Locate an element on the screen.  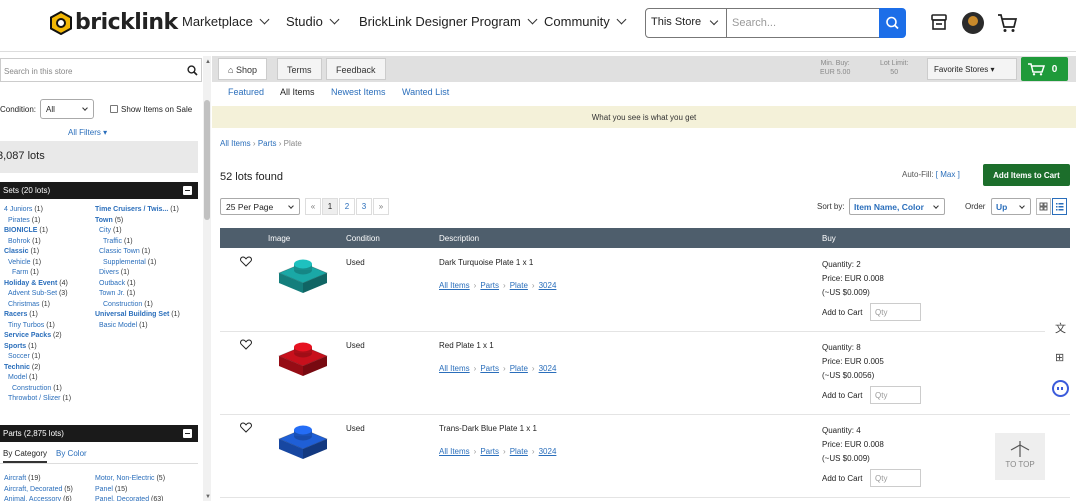
bricklink-logo: bricklink is located at coordinates (114, 22).